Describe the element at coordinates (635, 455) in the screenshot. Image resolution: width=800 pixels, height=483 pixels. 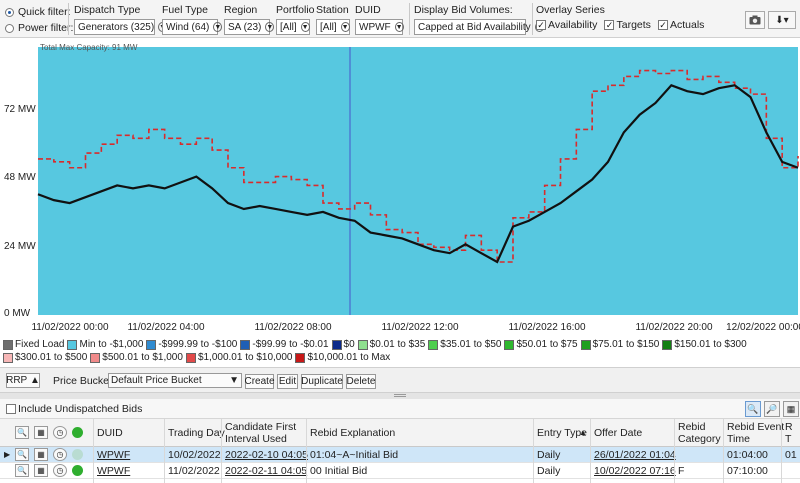
I see `offer-date-link: 26/01/2022 01:04` at that location.